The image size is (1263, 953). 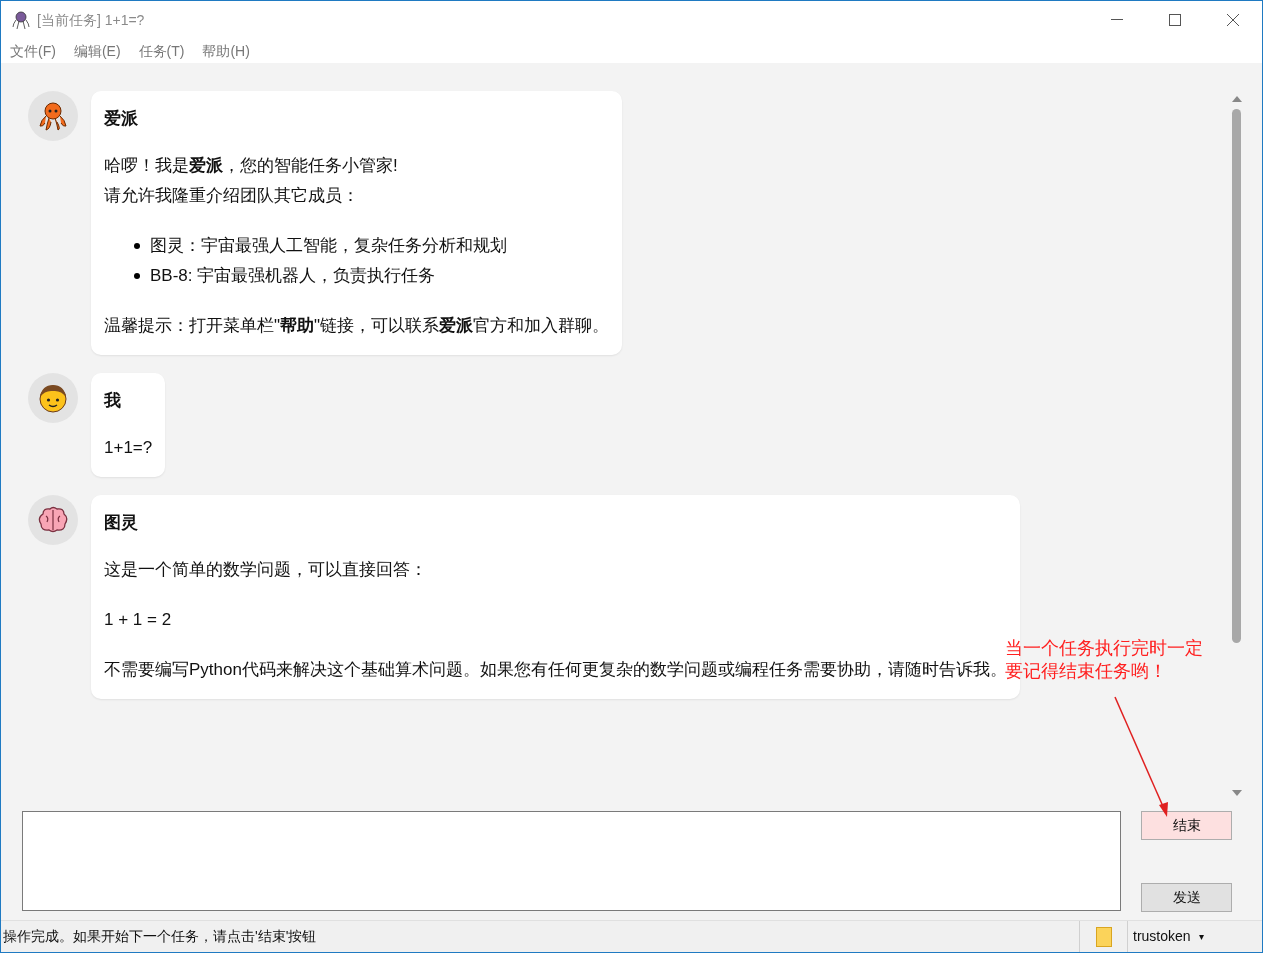 What do you see at coordinates (1236, 376) in the screenshot?
I see `scrollbar-thumb` at bounding box center [1236, 376].